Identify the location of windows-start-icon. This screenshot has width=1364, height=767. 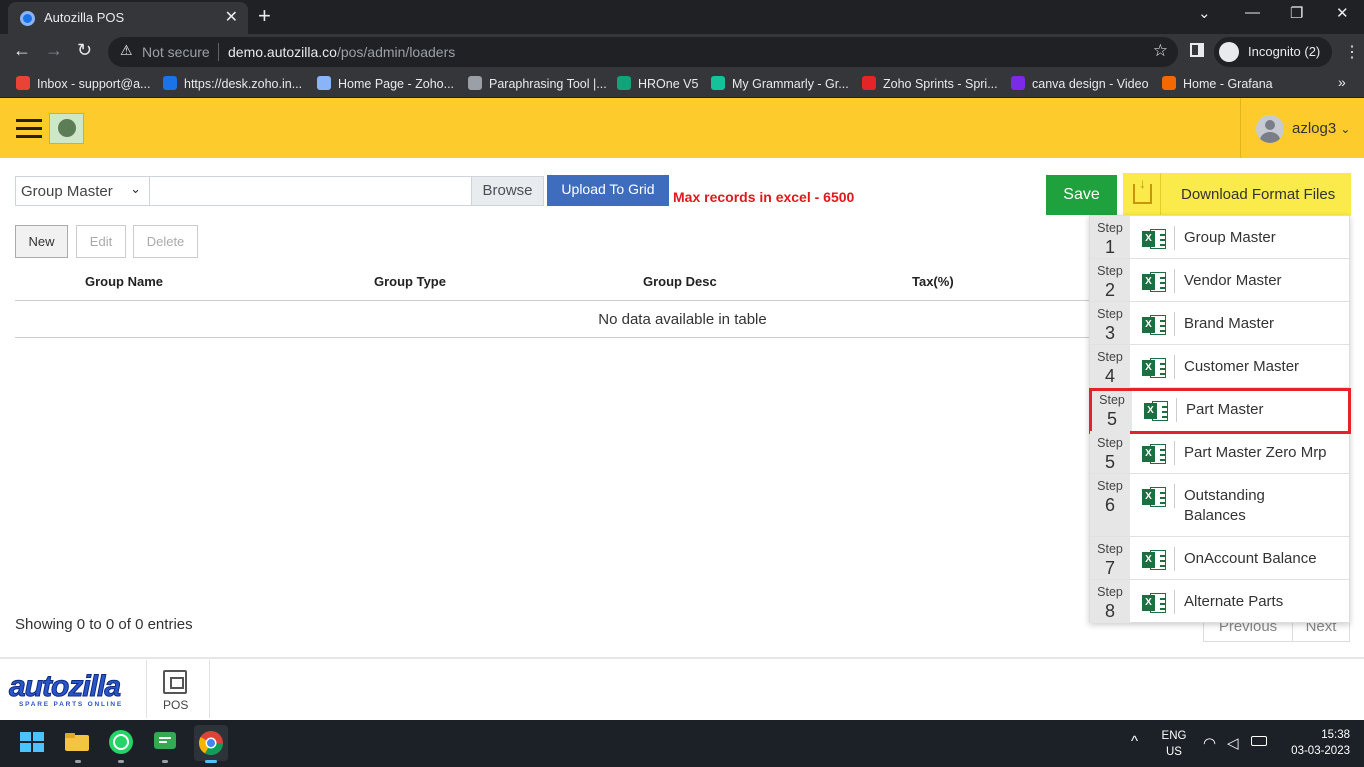
(34, 743).